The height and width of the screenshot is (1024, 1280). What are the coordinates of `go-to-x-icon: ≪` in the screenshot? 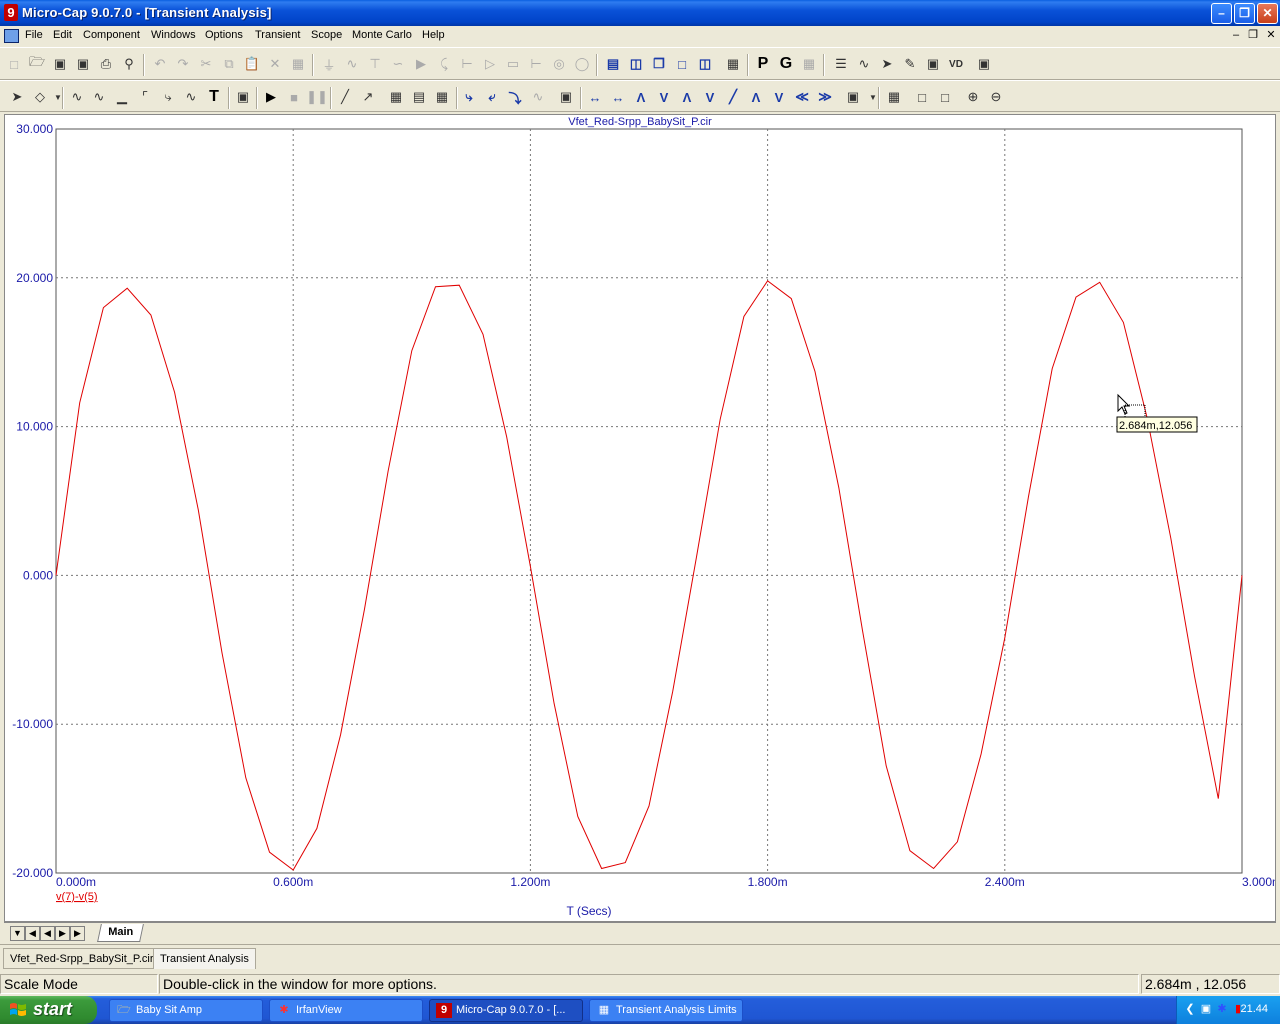 It's located at (802, 97).